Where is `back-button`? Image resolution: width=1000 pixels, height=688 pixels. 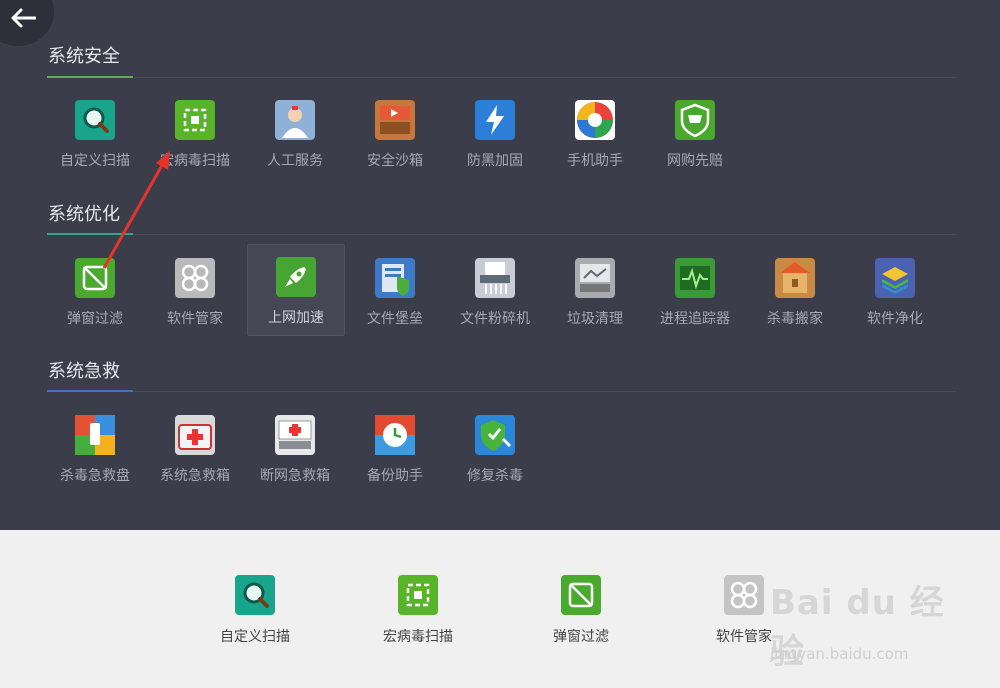 back-button is located at coordinates (27, 23).